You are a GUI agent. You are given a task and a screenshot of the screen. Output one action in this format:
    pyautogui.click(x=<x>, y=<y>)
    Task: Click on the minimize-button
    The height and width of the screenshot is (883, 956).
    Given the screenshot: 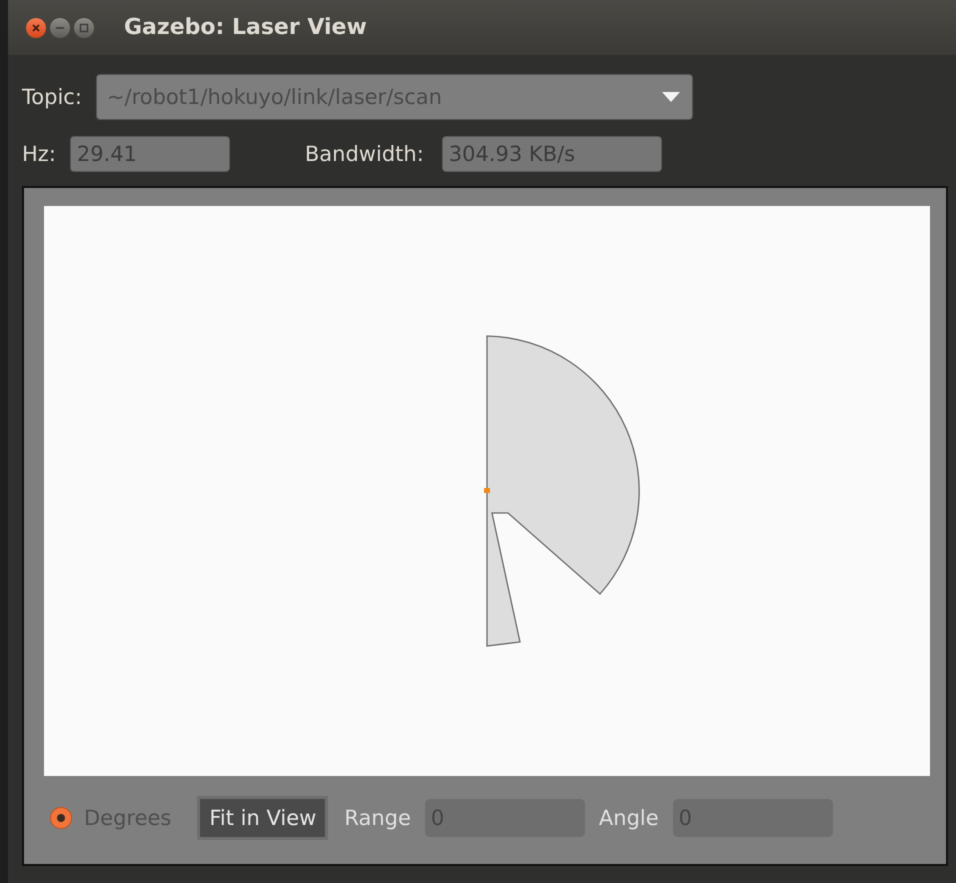 What is the action you would take?
    pyautogui.click(x=60, y=28)
    